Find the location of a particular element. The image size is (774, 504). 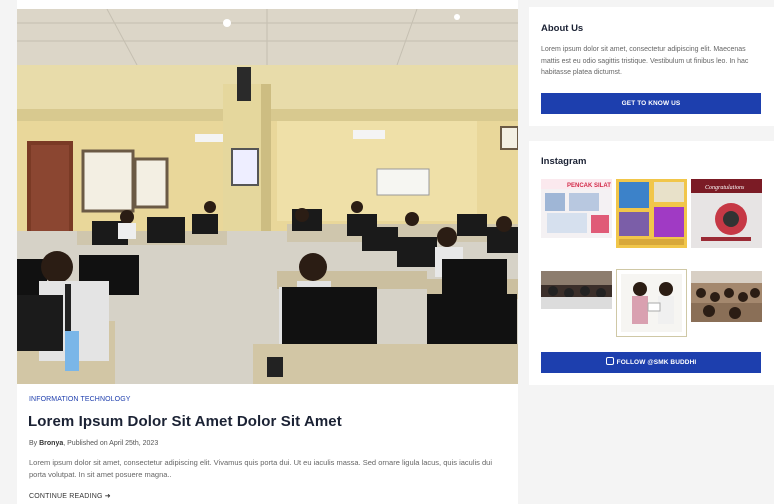

about-title: About Us is located at coordinates (562, 28).